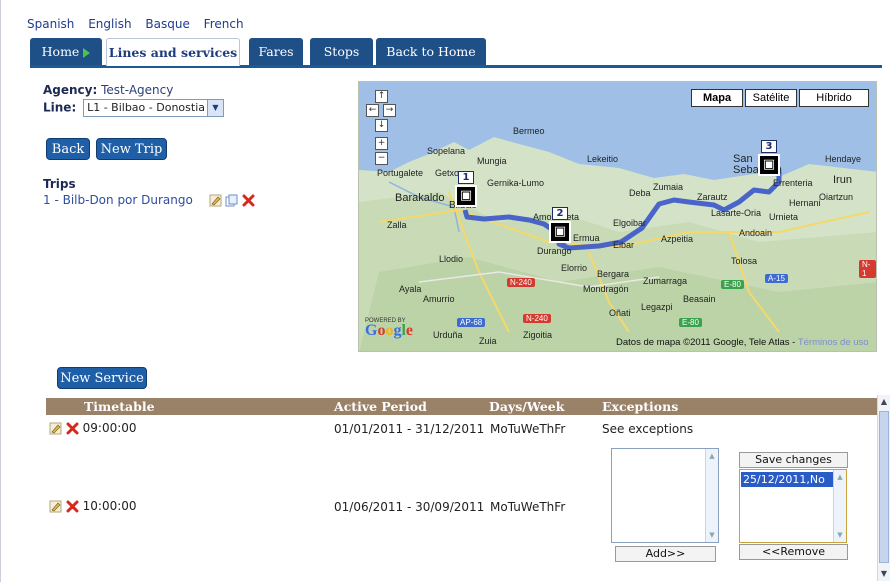  What do you see at coordinates (677, 239) in the screenshot?
I see `map-town: Azpeitia` at bounding box center [677, 239].